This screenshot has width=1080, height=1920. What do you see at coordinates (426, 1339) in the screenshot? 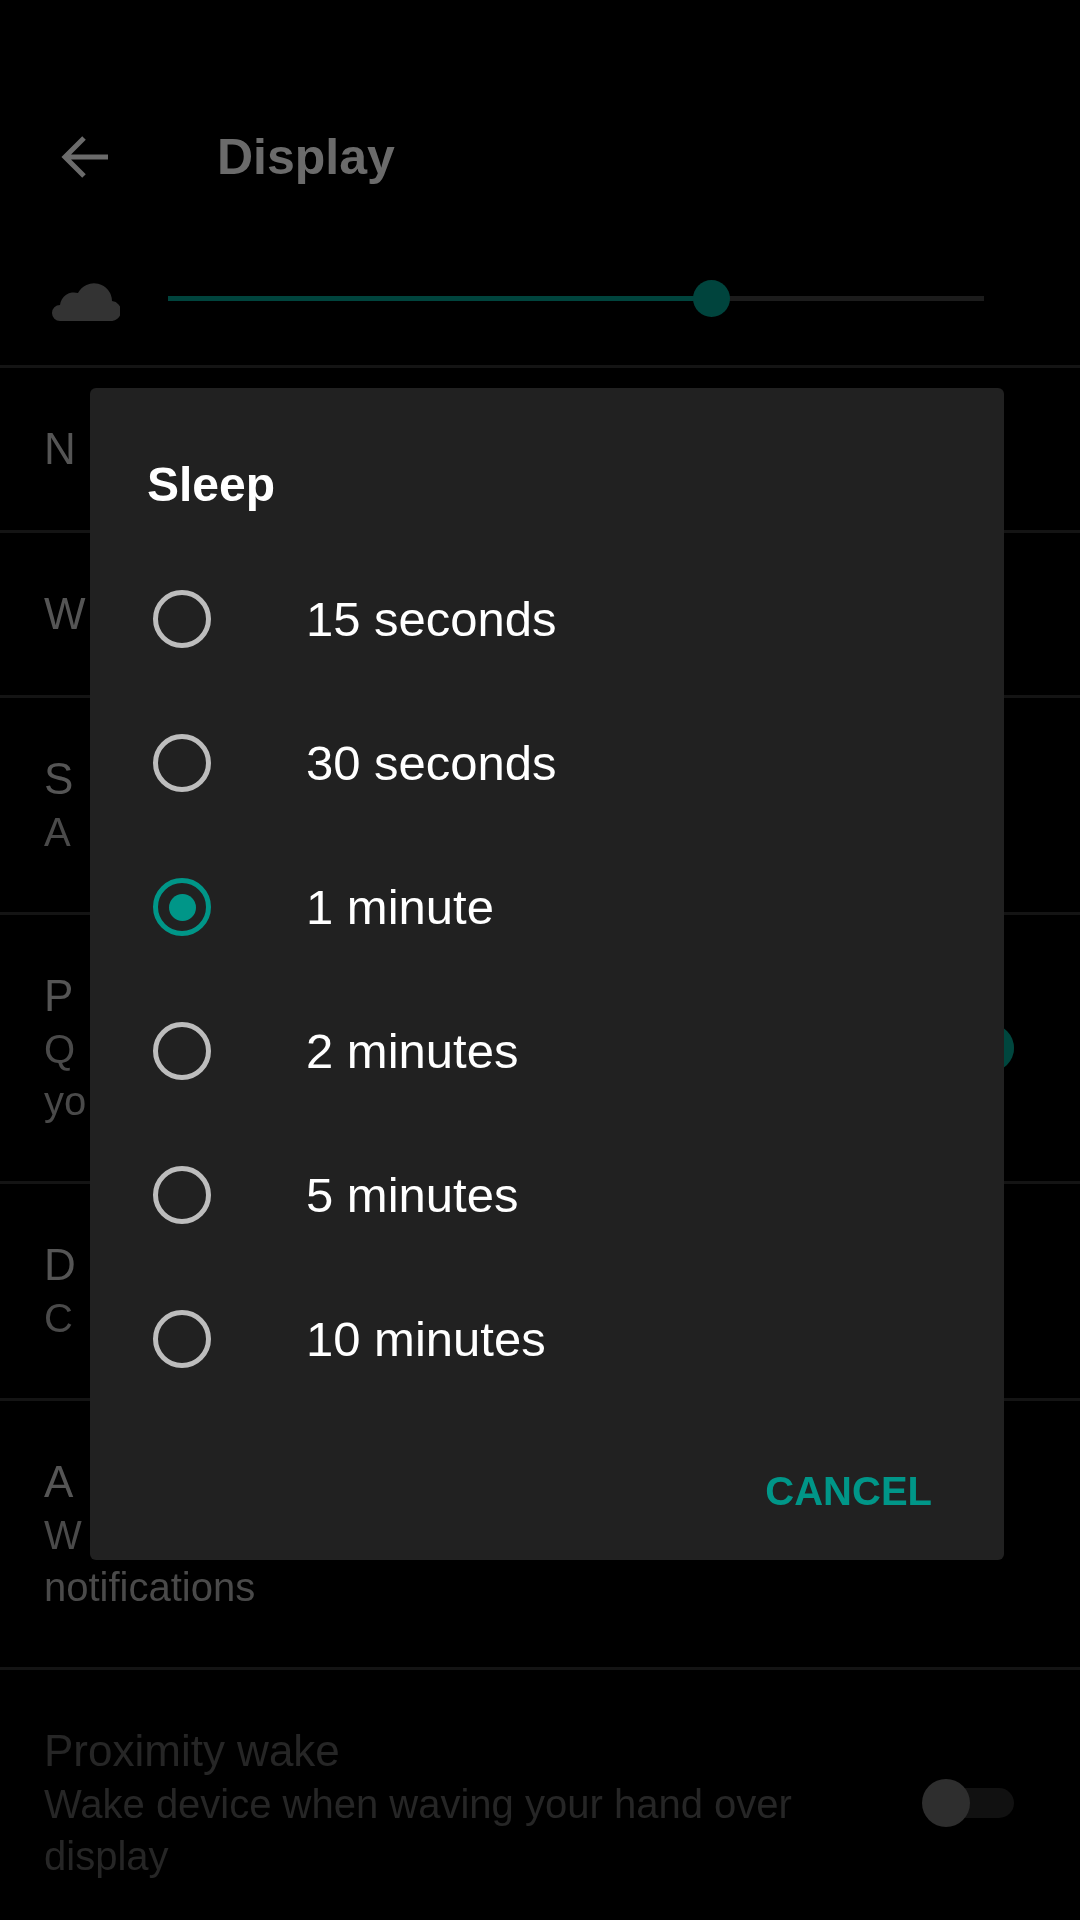
I see `option-label: 10 minutes` at bounding box center [426, 1339].